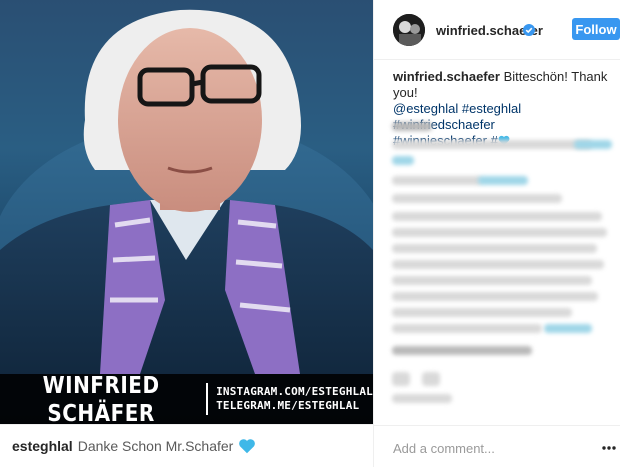 Image resolution: width=620 pixels, height=467 pixels. I want to click on avatar, so click(409, 30).